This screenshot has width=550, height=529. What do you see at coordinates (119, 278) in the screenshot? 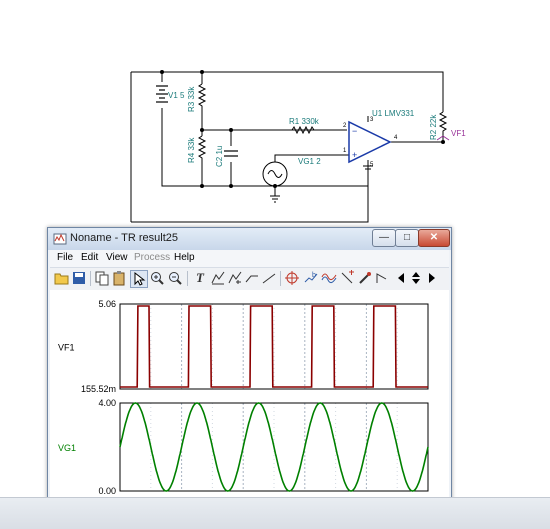
I see `paste-icon` at bounding box center [119, 278].